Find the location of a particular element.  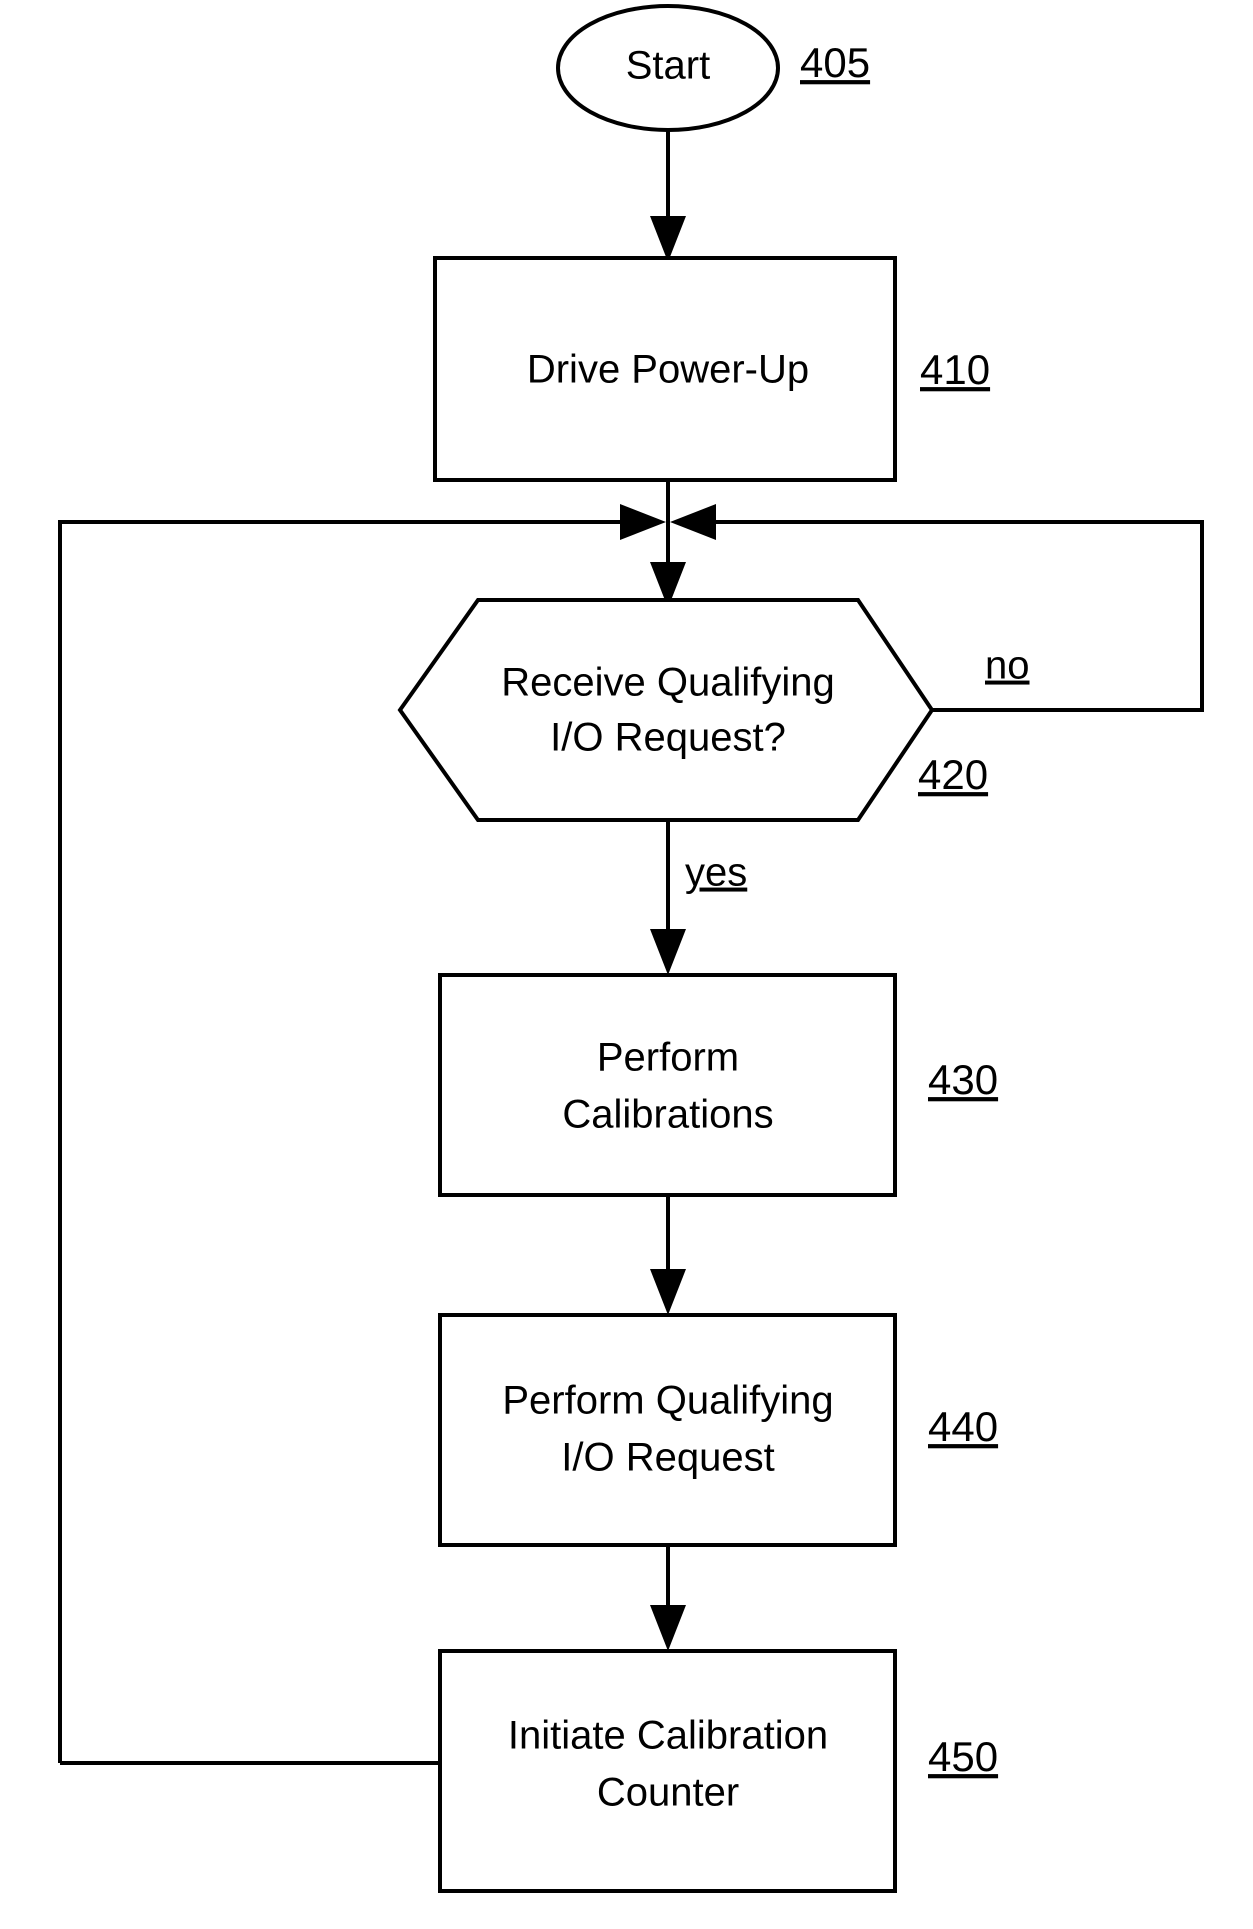

edge-label-yes-group: yes is located at coordinates (716, 873).